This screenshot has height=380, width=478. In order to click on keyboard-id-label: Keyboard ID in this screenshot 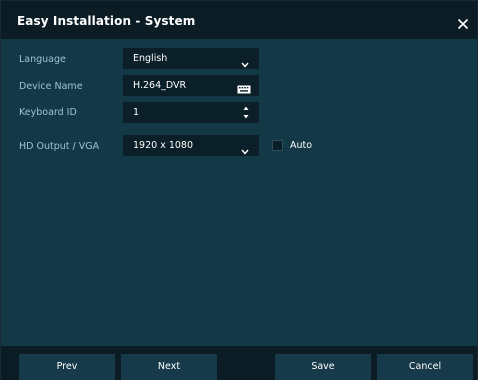, I will do `click(48, 112)`.